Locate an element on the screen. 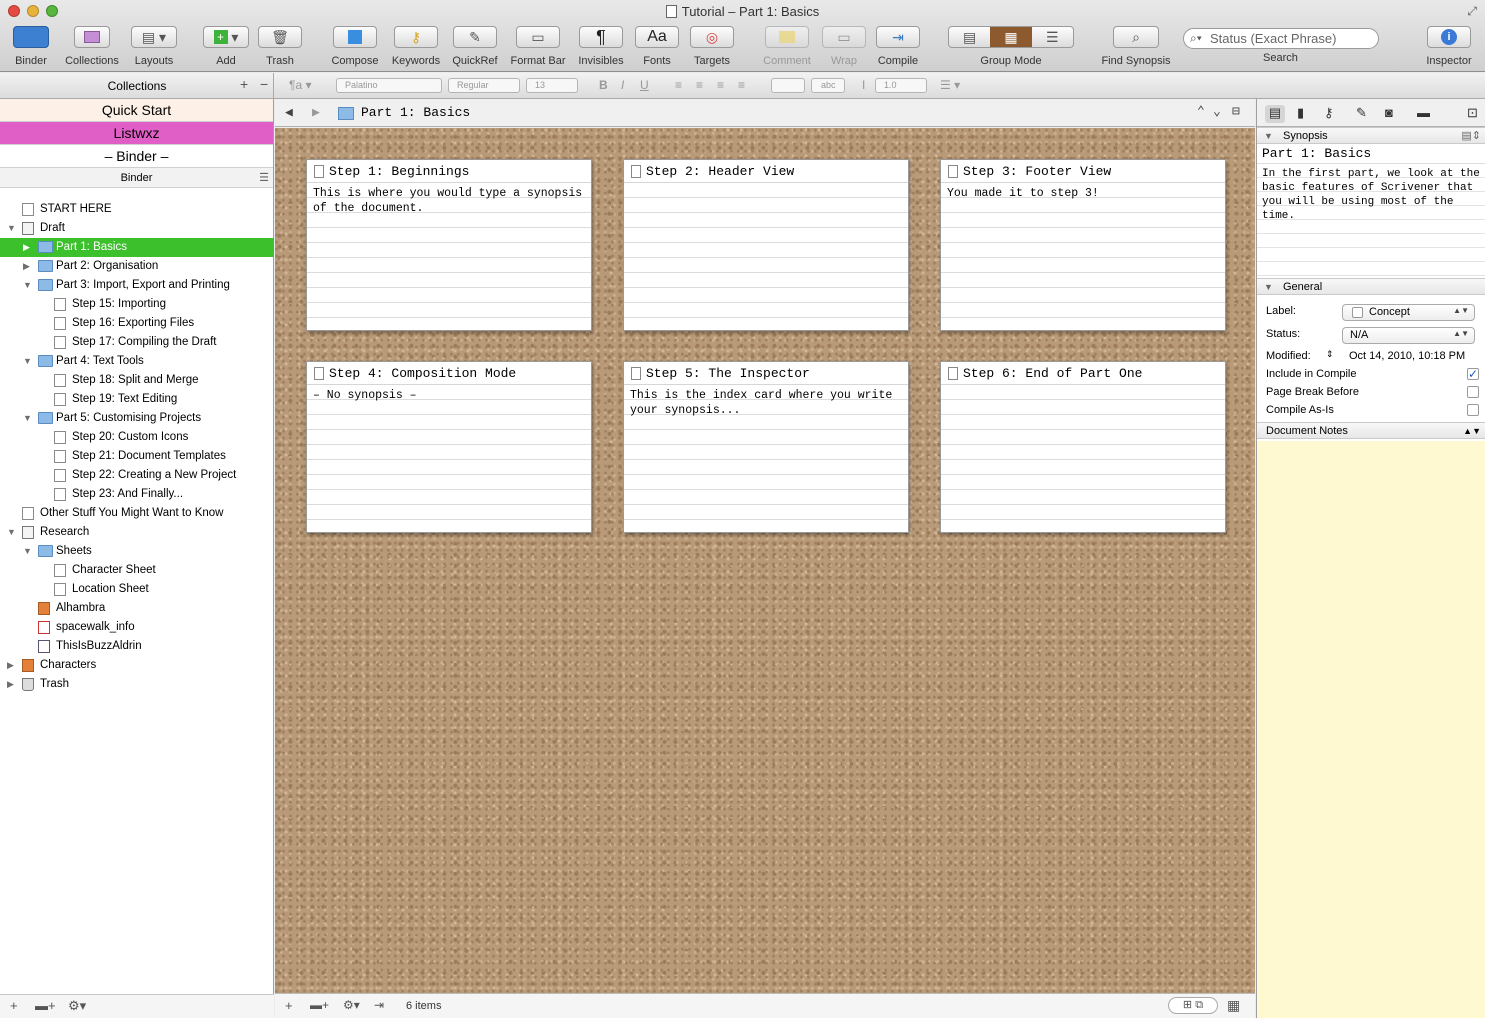  remove-collection-icon: − is located at coordinates (264, 84).